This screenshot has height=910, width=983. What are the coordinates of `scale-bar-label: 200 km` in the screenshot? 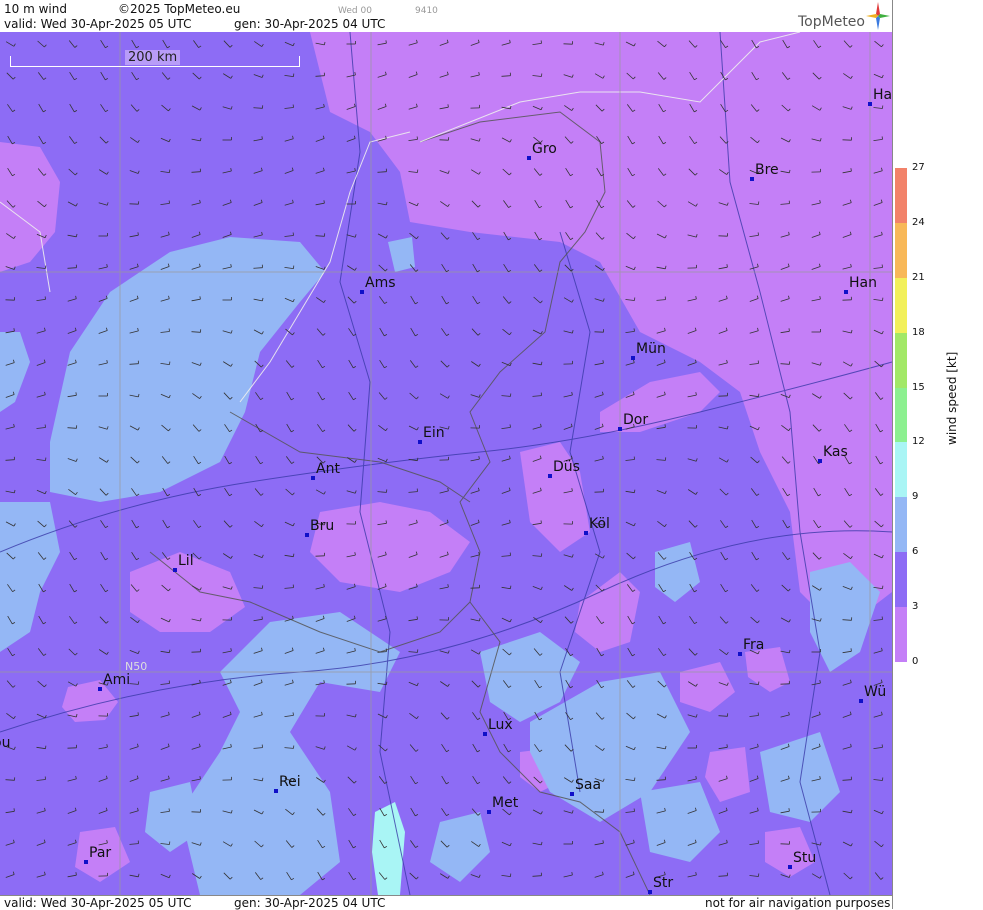 It's located at (152, 57).